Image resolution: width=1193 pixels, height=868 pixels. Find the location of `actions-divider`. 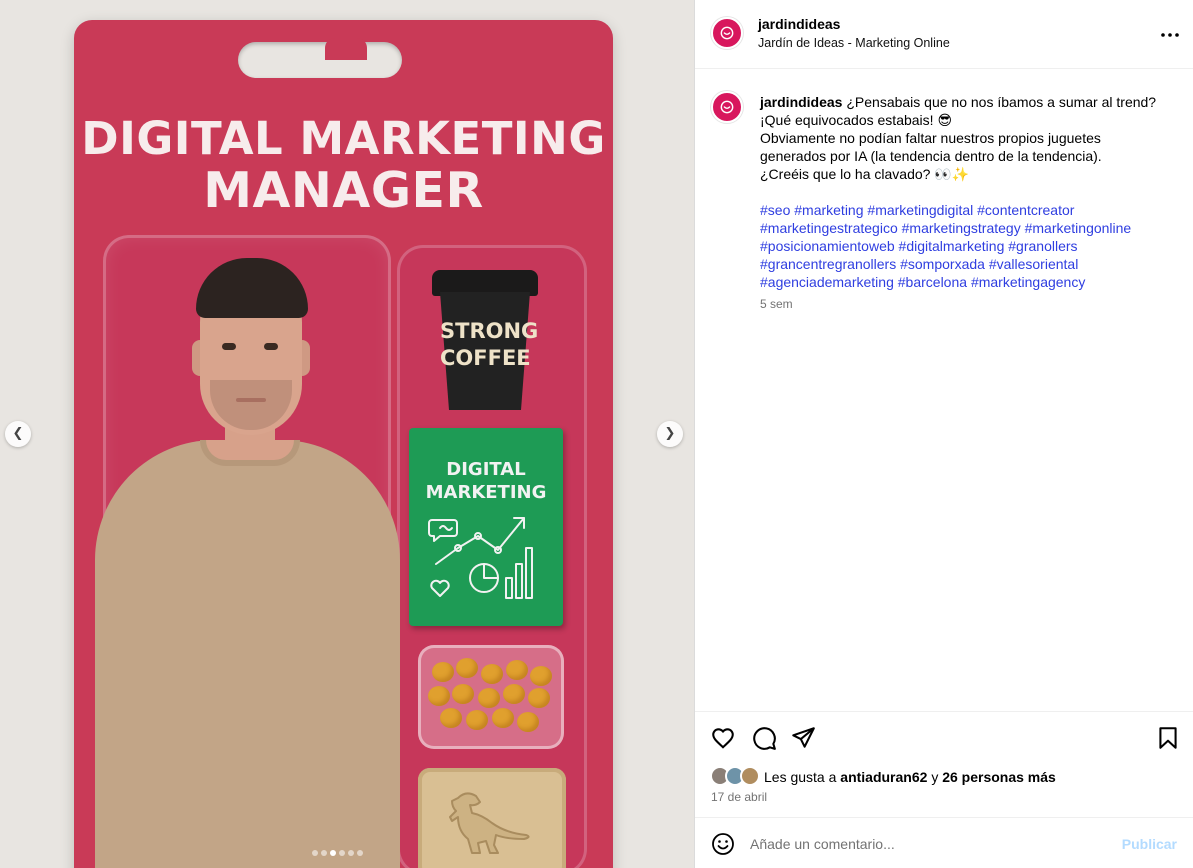

actions-divider is located at coordinates (944, 711).